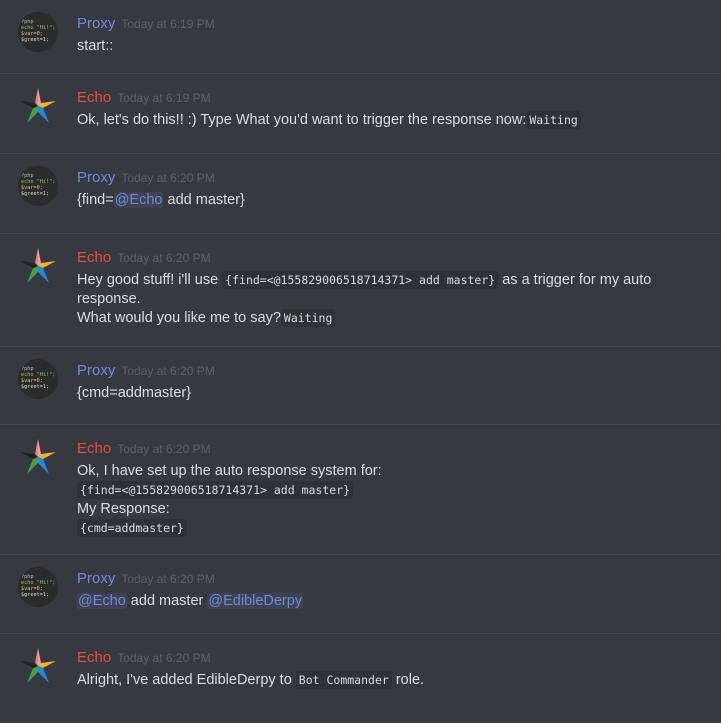 The width and height of the screenshot is (721, 723). What do you see at coordinates (389, 601) in the screenshot?
I see `message-text: @Echo add master @EdibleDerpy` at bounding box center [389, 601].